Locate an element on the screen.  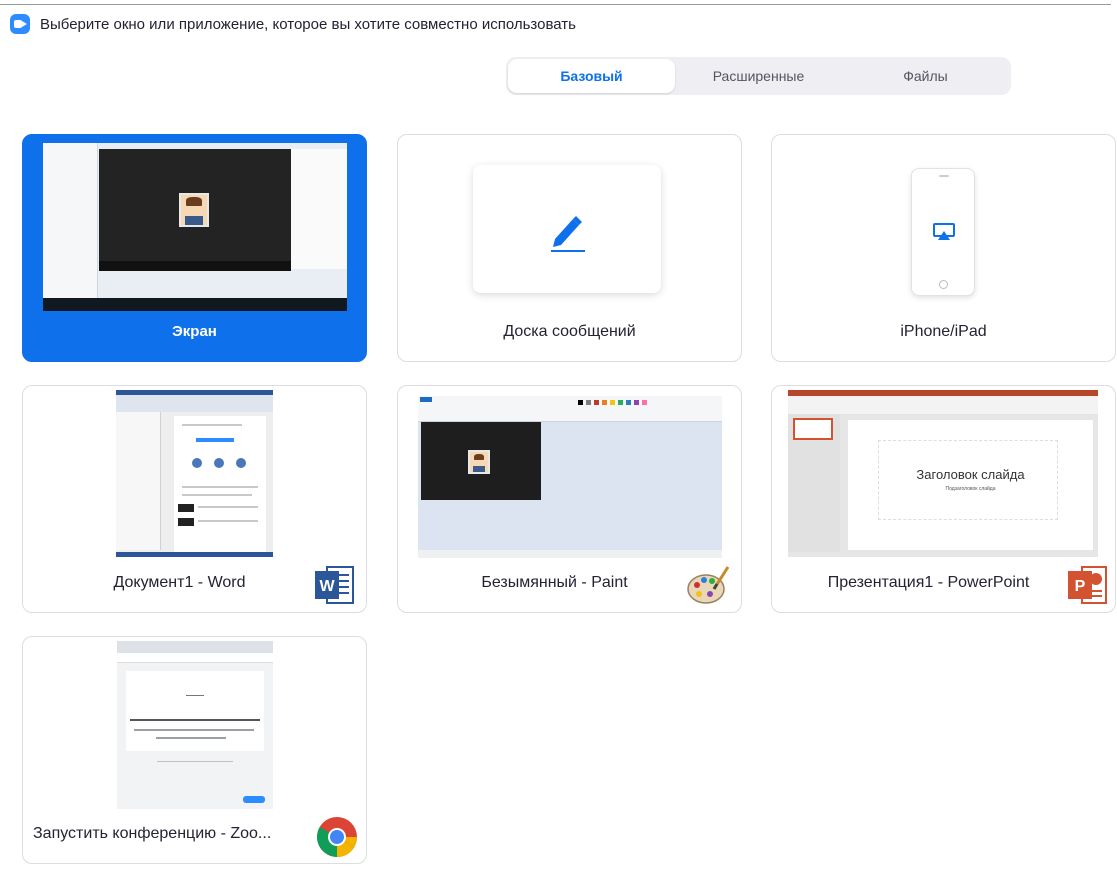
share-option-iphone-ipad: iPhone/iPad is located at coordinates (943, 248).